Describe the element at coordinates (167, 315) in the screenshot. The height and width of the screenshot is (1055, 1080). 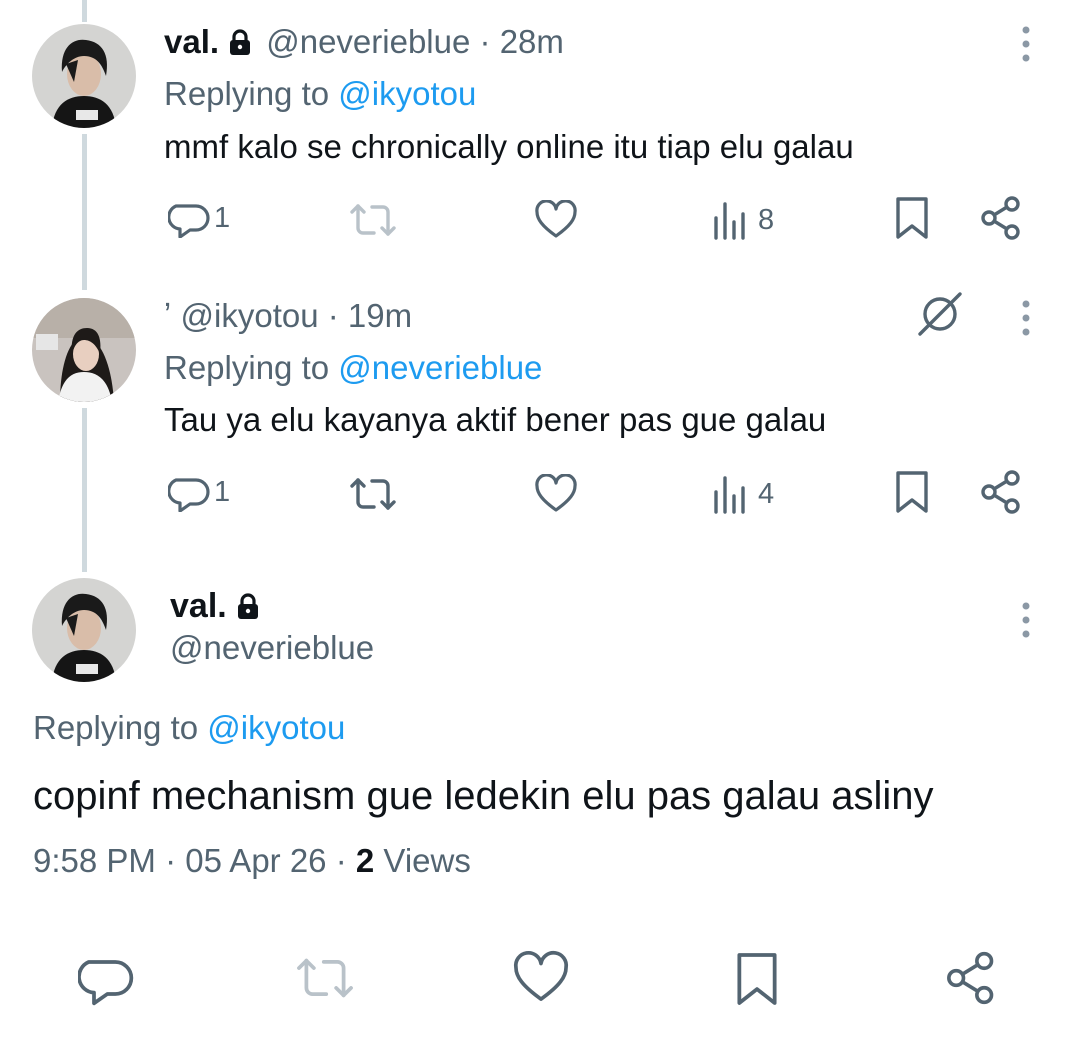
I see `display-name: ʼ` at that location.